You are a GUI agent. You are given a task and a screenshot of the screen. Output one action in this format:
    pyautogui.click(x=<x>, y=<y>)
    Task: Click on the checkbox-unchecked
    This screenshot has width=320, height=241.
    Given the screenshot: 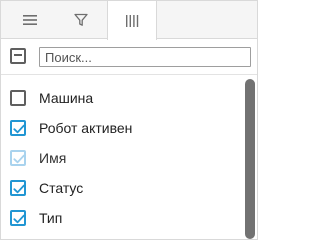 What is the action you would take?
    pyautogui.click(x=18, y=98)
    